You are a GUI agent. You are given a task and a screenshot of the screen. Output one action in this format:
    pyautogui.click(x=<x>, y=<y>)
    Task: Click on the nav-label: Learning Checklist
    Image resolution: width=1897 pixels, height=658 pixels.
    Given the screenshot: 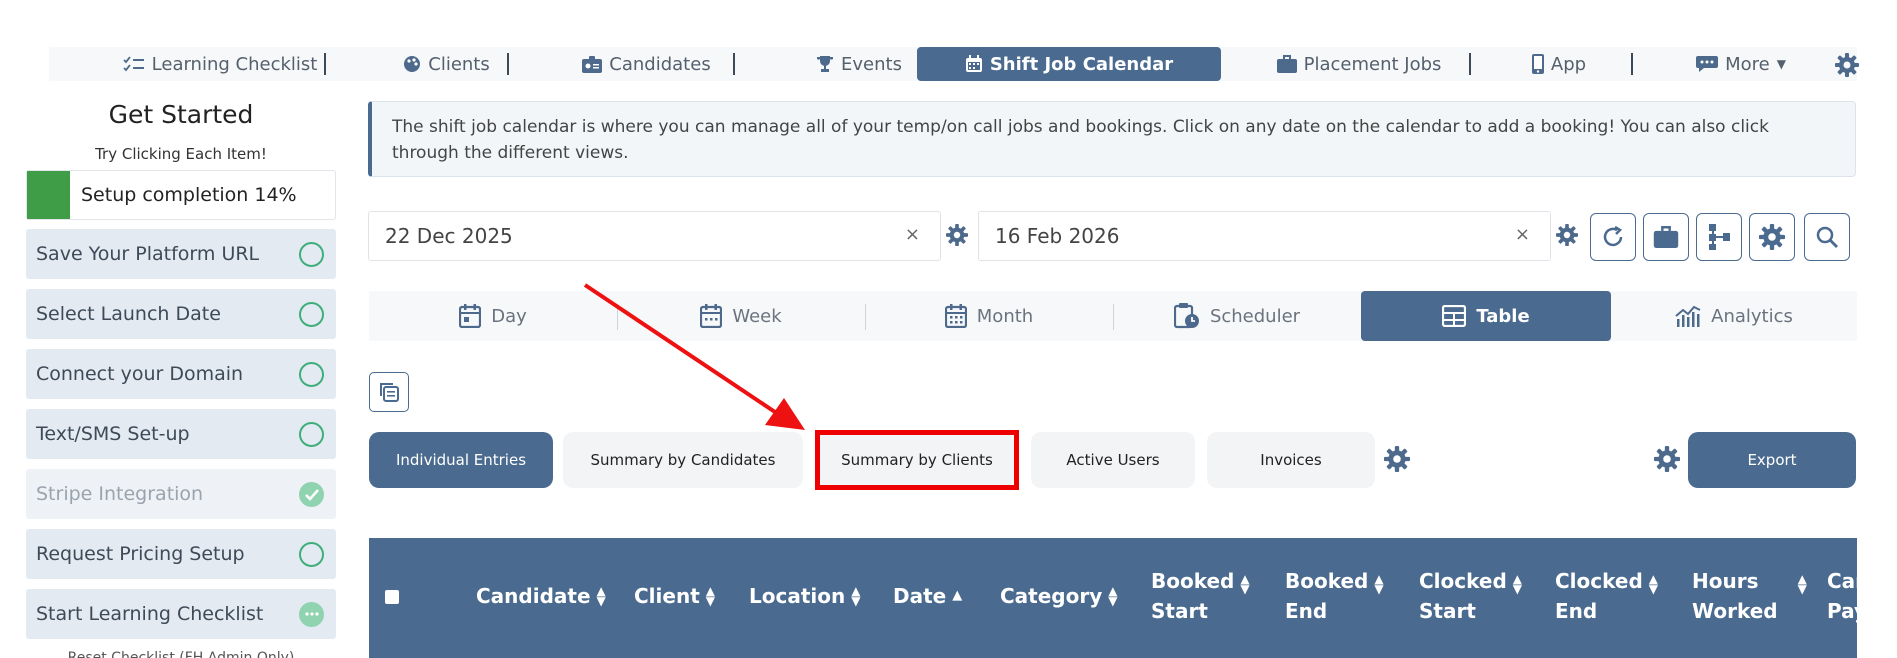 What is the action you would take?
    pyautogui.click(x=234, y=64)
    